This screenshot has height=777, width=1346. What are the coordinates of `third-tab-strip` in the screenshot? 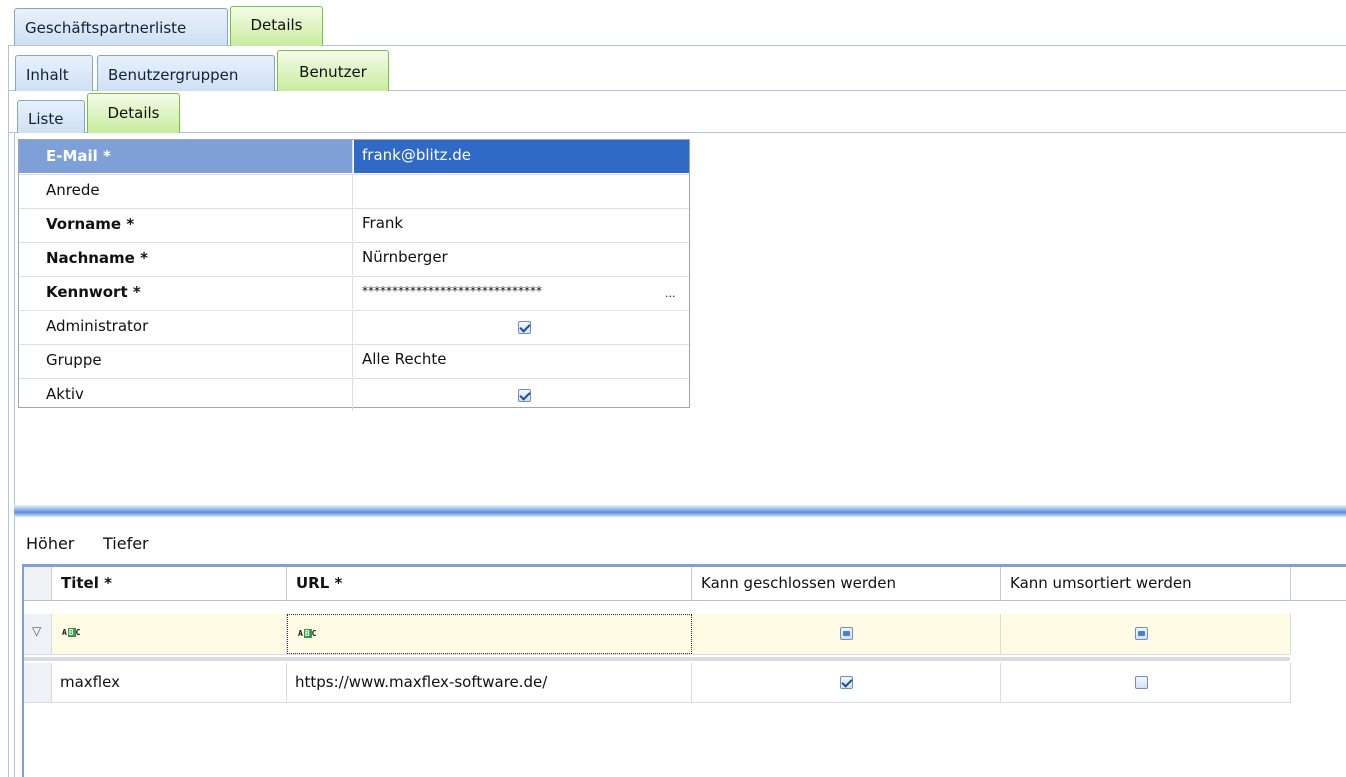 It's located at (677, 132).